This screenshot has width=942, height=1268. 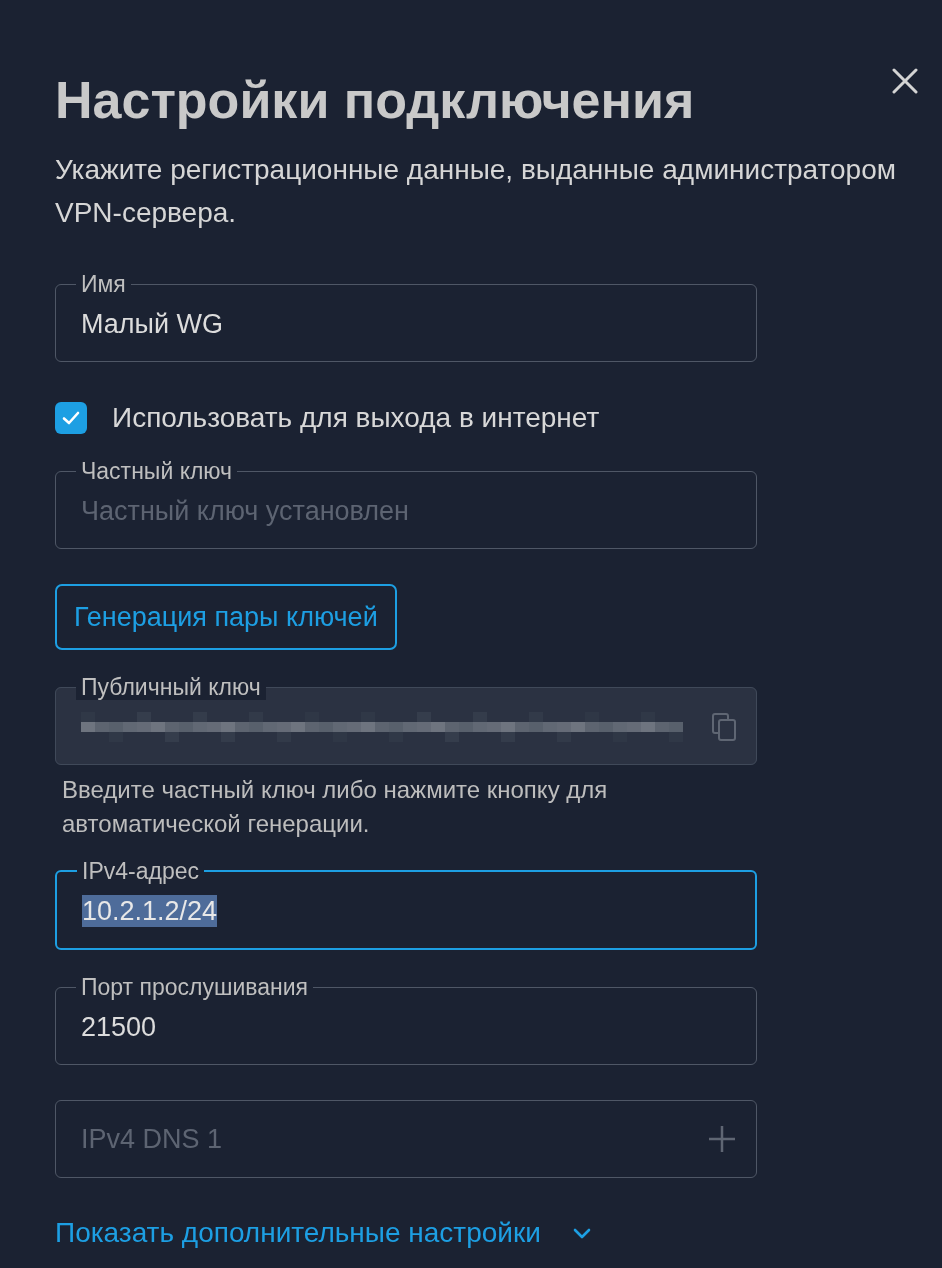 I want to click on field-value: 10.2.1.2/24, so click(x=150, y=911).